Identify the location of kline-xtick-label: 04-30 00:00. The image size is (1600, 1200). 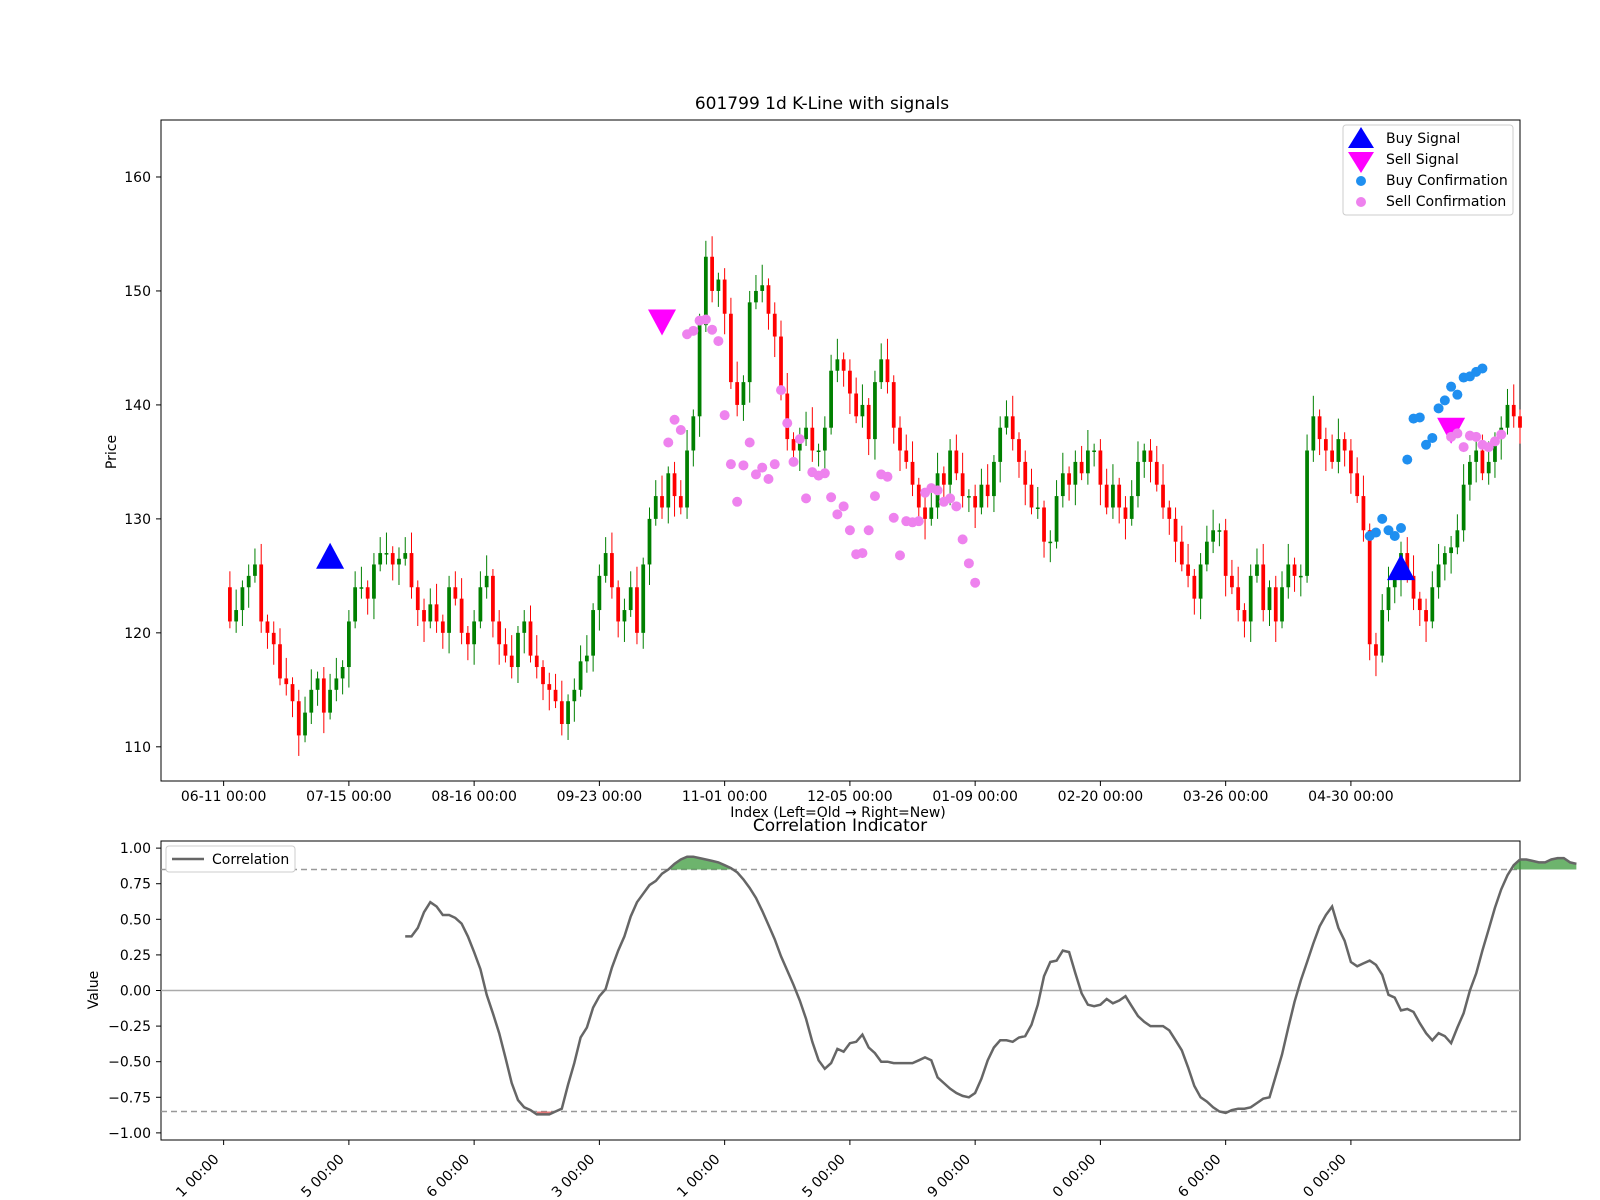
(1350, 797).